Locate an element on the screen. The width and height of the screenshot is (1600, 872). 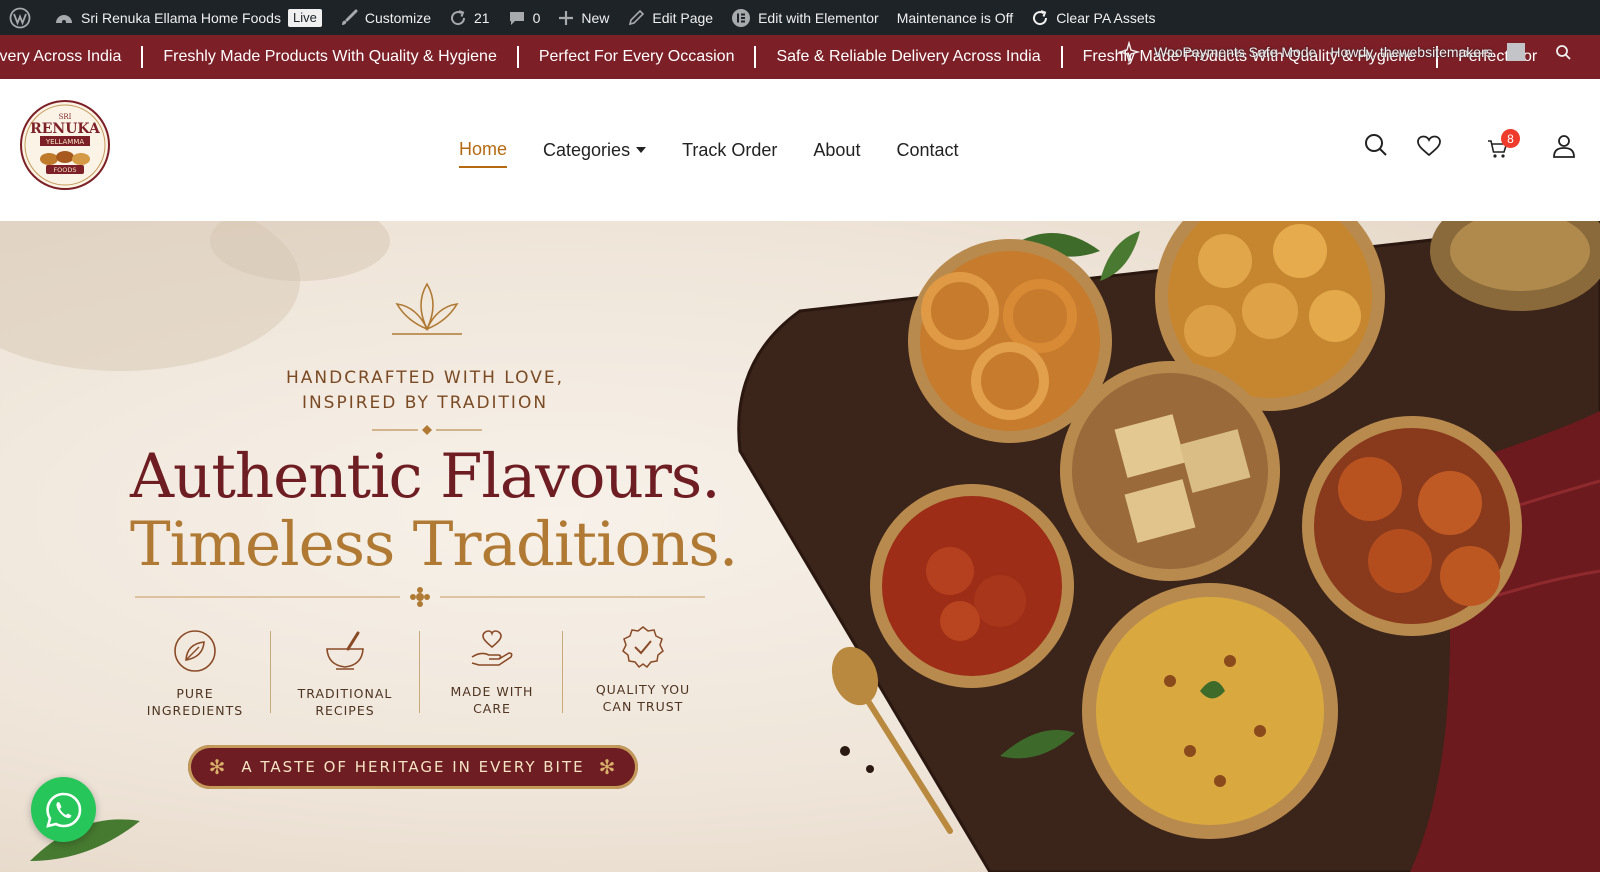
nav-contact: Contact is located at coordinates (927, 150).